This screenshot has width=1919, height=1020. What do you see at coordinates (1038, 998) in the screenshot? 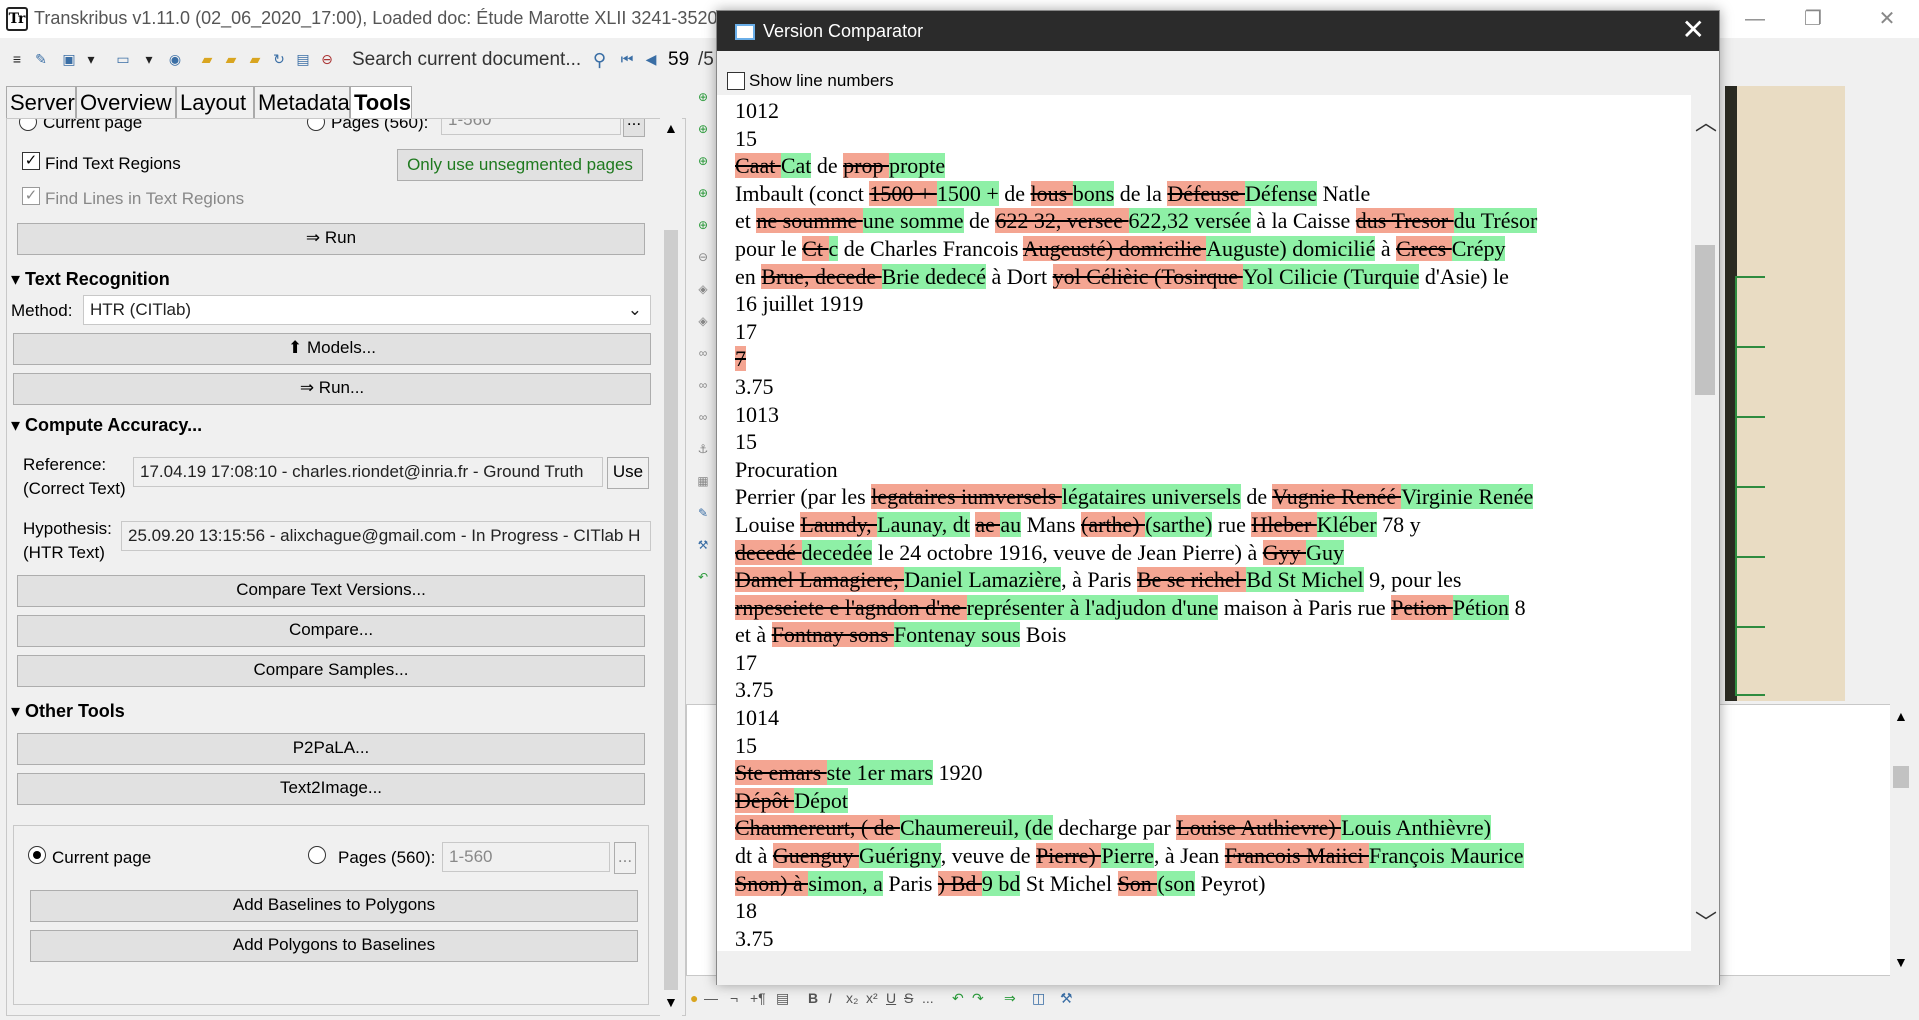
I see `split-view-icon: ◫` at bounding box center [1038, 998].